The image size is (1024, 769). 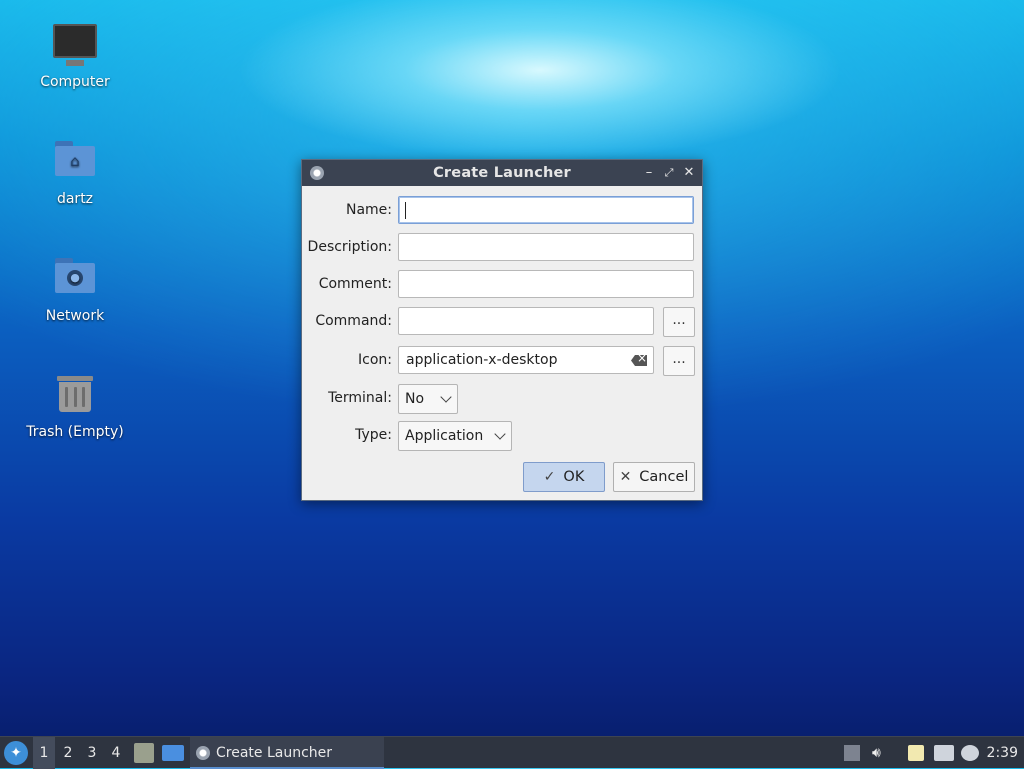 I want to click on name-label: Name:, so click(x=368, y=210).